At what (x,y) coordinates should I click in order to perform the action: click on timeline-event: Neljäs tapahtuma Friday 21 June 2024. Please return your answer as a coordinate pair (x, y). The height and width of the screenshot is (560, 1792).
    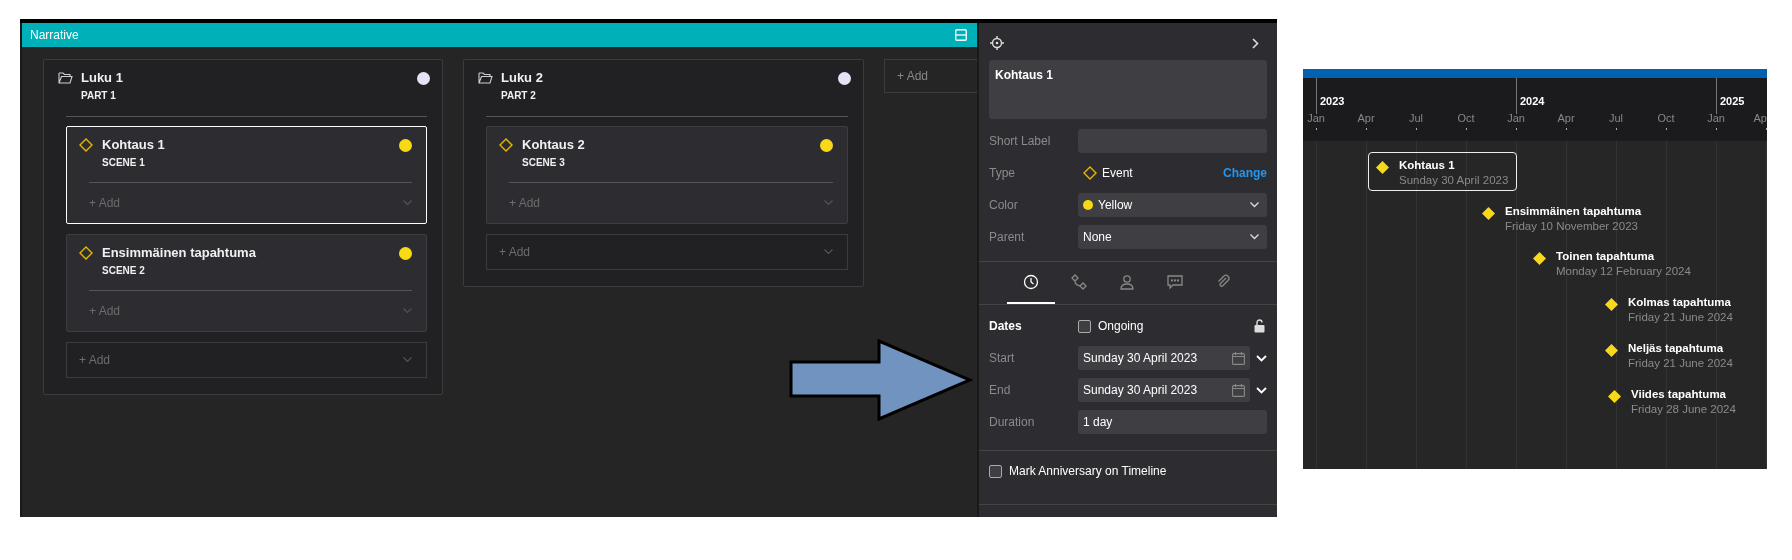
    Looking at the image, I should click on (1669, 354).